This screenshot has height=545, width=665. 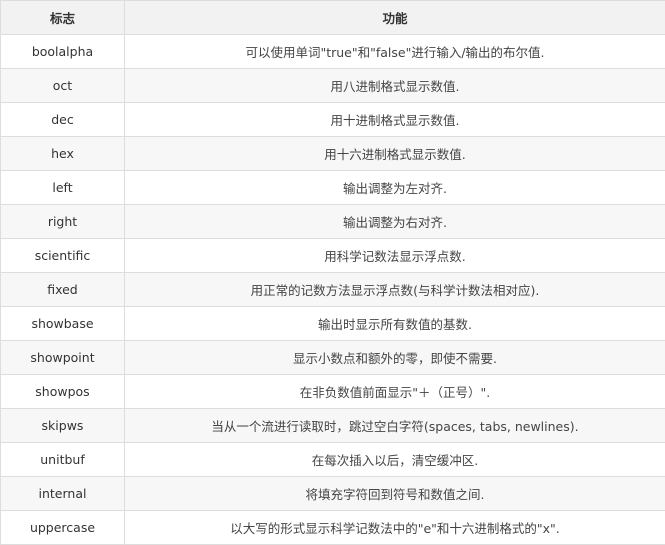 I want to click on table-header-row: 标志 功能, so click(x=333, y=18).